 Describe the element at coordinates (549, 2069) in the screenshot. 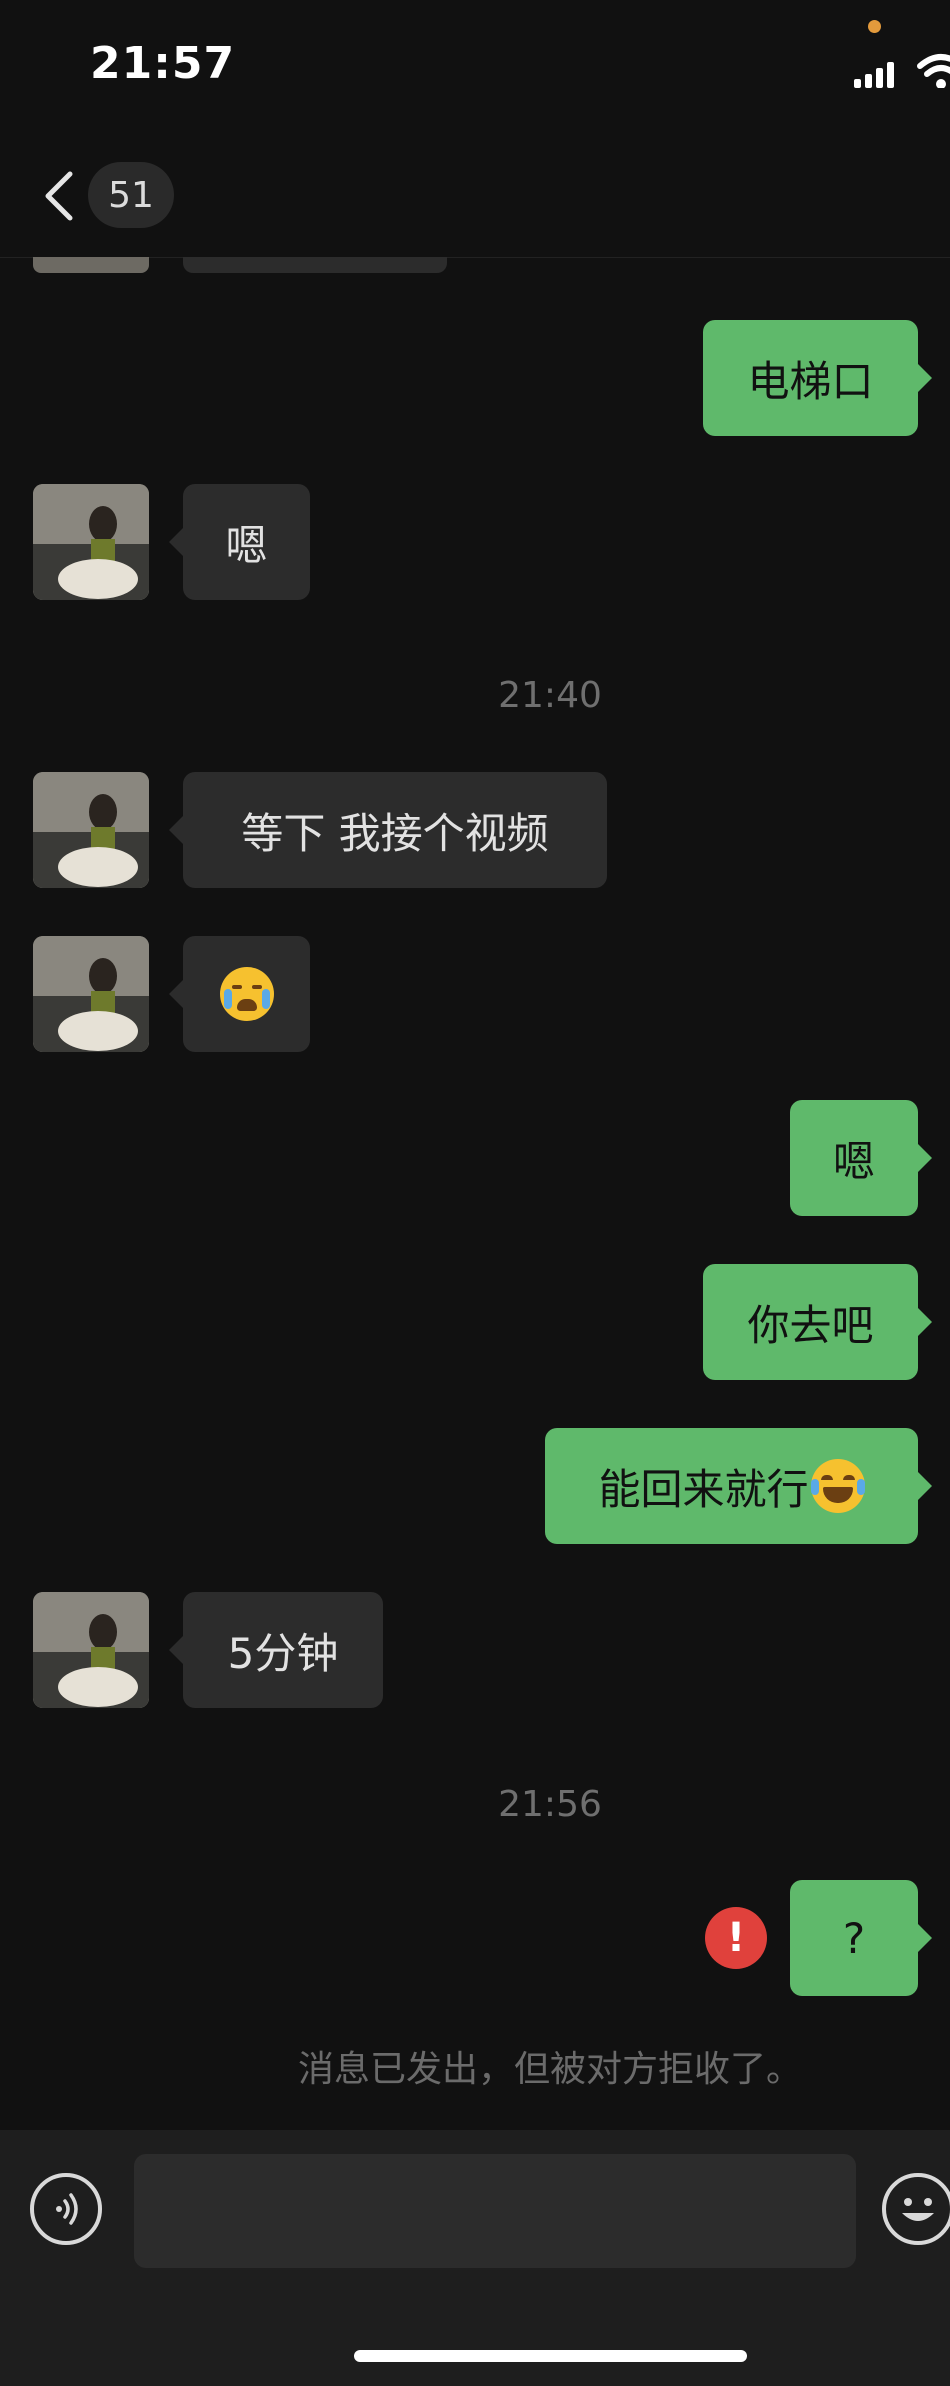

I see `system-note: 消息已发出，但被对方拒收了。` at that location.